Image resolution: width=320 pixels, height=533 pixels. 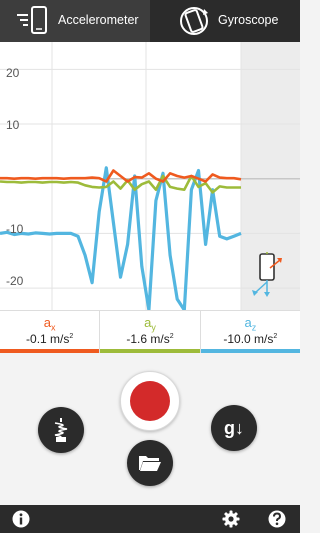 I want to click on readouts-row: ax -0.1 m/s2 ay -1.6 m/s2 az -10.0 m/s2, so click(x=150, y=331).